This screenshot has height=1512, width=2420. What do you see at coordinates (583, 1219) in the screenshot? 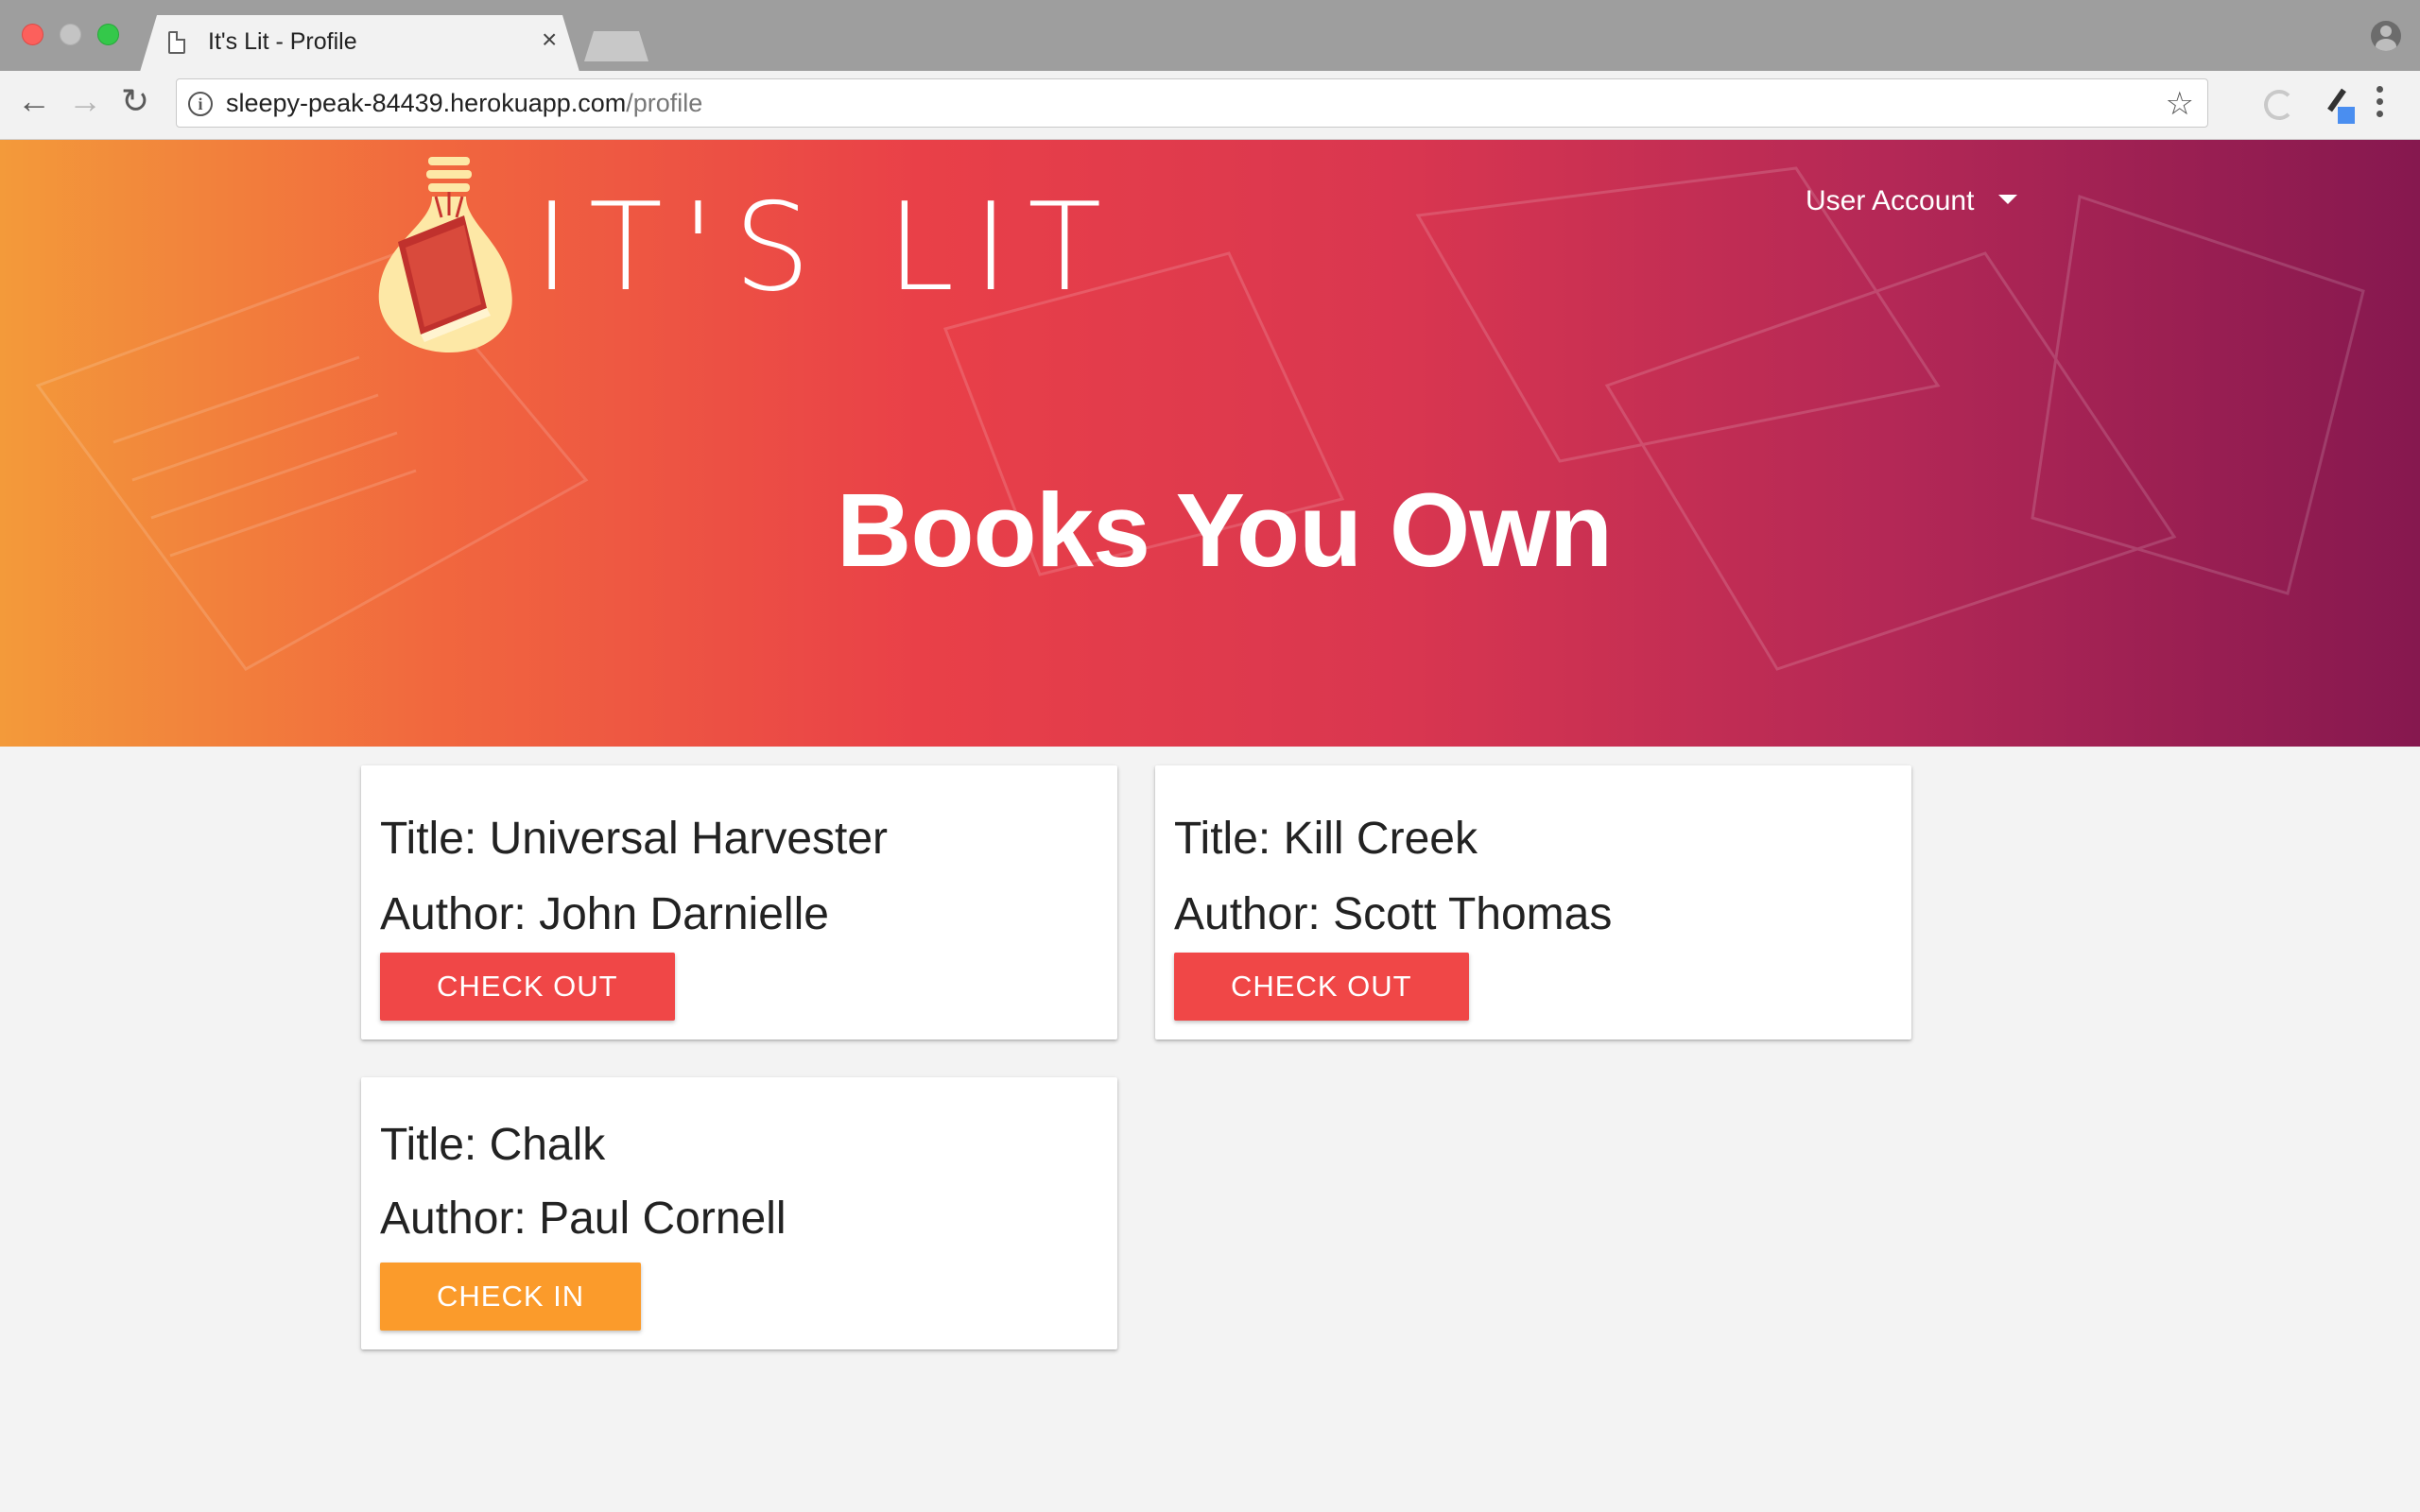
I see `book-author: Author: Paul Cornell` at bounding box center [583, 1219].